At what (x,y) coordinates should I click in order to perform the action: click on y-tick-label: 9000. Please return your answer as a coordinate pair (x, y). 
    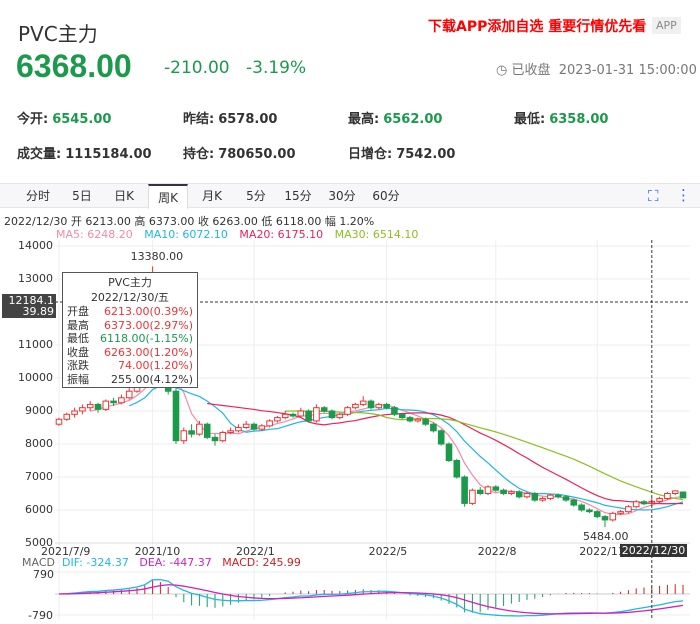
    Looking at the image, I should click on (39, 410).